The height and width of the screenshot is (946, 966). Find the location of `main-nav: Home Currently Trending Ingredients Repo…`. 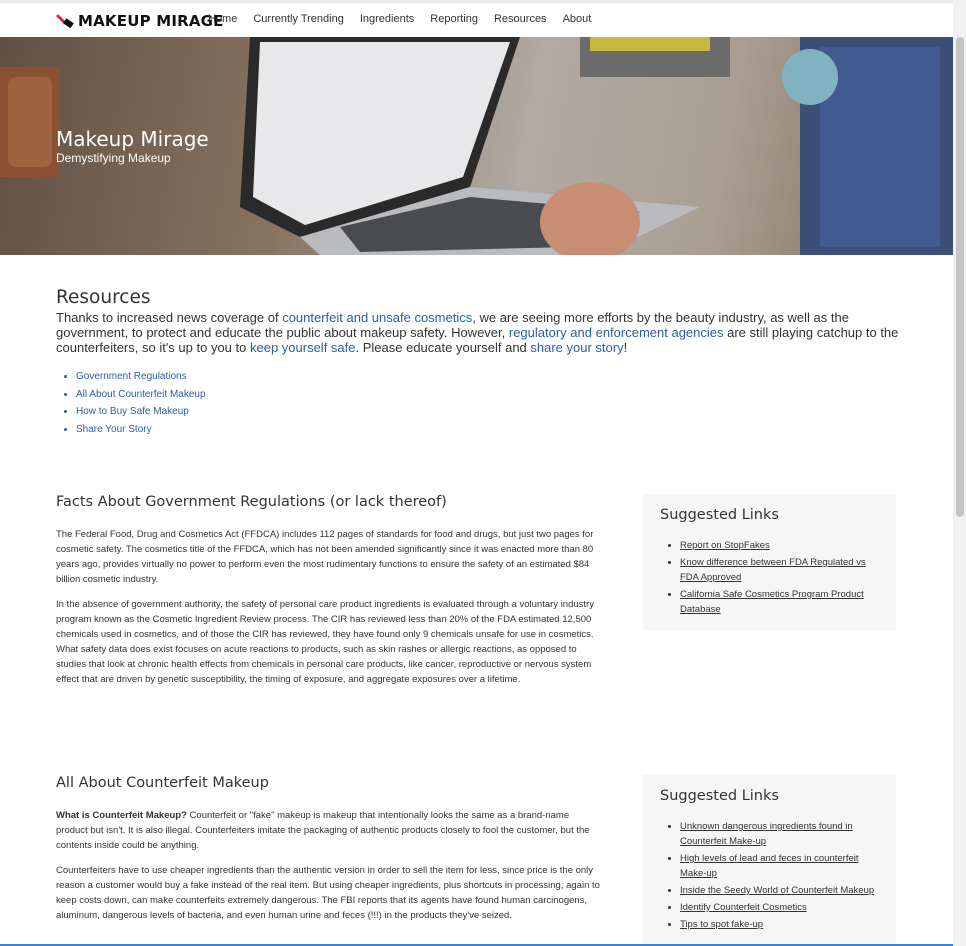

main-nav: Home Currently Trending Ingredients Repo… is located at coordinates (407, 19).